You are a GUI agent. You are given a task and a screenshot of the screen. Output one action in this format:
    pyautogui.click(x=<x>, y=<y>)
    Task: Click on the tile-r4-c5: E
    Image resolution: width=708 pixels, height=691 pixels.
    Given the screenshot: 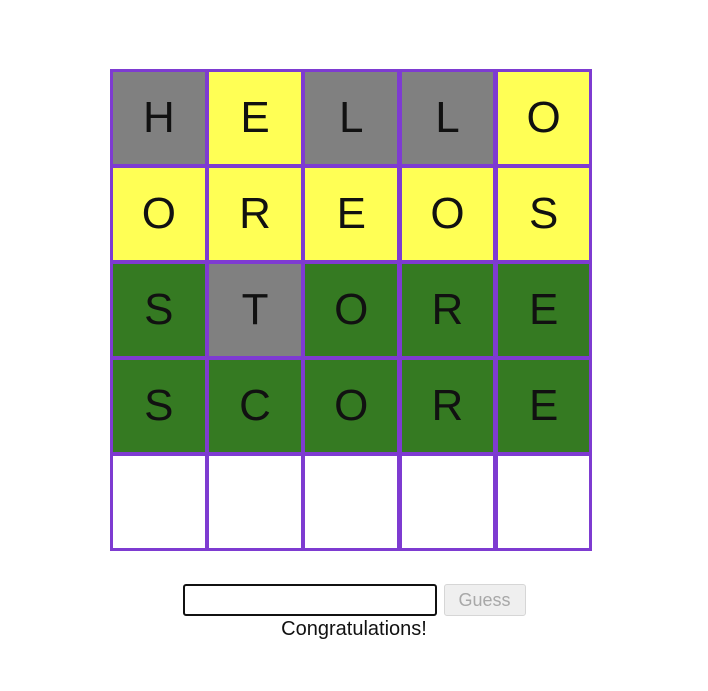 What is the action you would take?
    pyautogui.click(x=543, y=406)
    